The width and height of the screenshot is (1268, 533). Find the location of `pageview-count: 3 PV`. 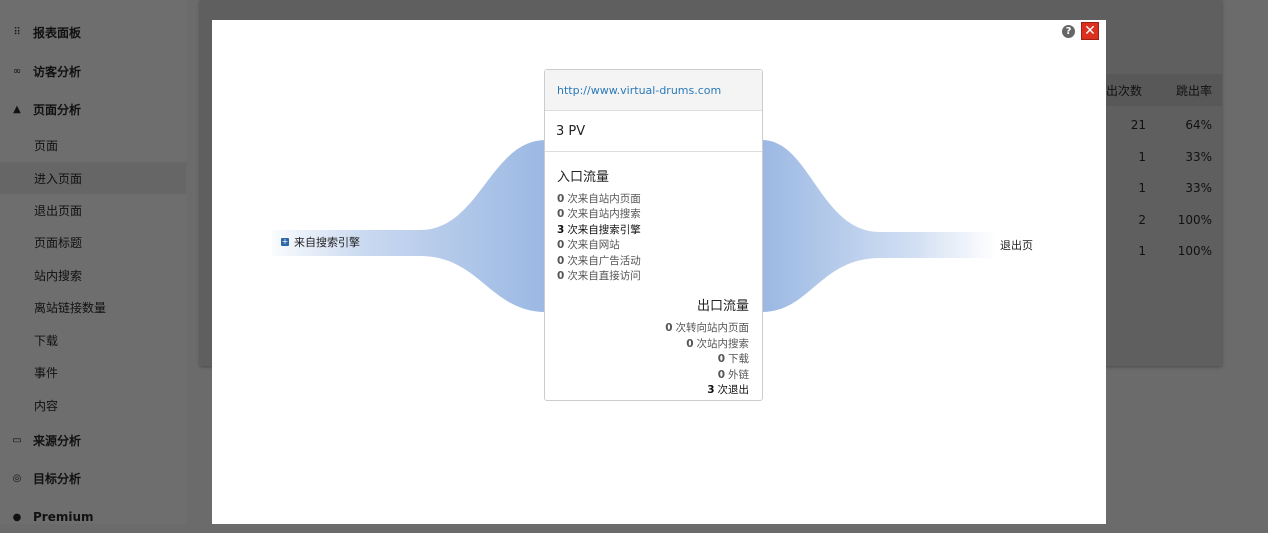

pageview-count: 3 PV is located at coordinates (653, 131).